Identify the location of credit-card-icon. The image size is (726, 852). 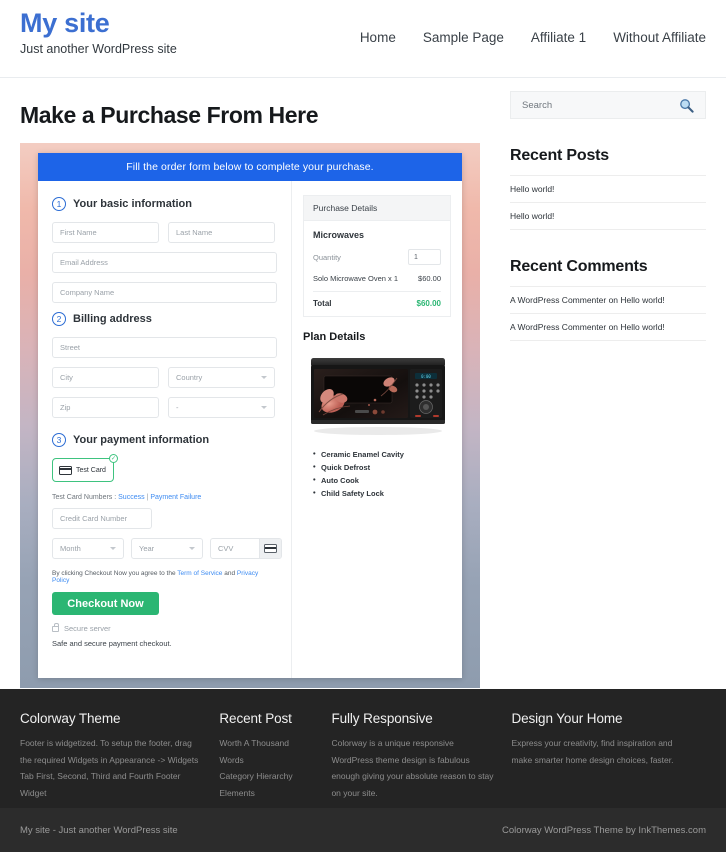
(65, 470).